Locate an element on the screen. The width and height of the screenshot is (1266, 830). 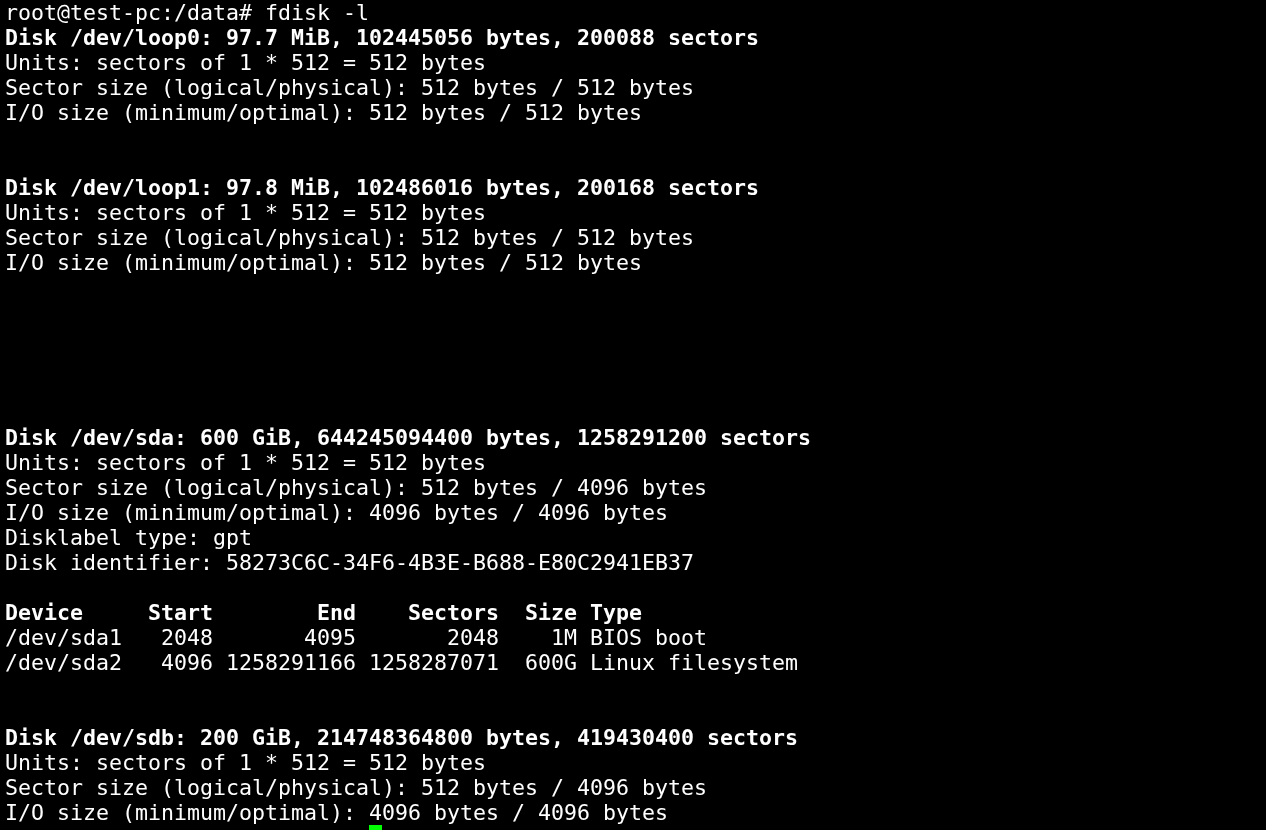
table-cell: 600G is located at coordinates (551, 662).